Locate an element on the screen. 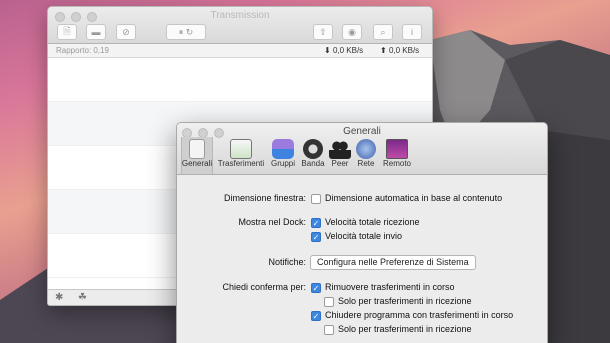 This screenshot has height=343, width=610. open-torrent-button: 🗎 is located at coordinates (67, 32).